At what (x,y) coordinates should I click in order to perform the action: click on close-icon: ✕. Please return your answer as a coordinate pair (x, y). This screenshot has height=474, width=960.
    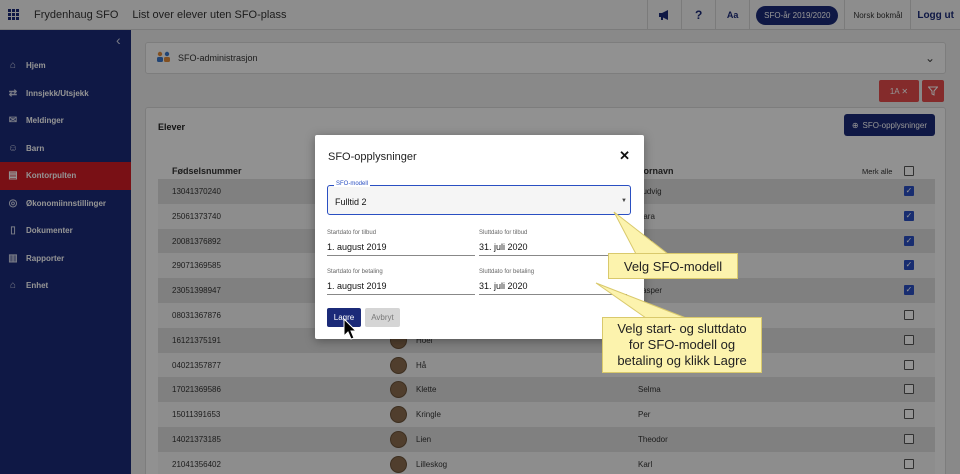
    Looking at the image, I should click on (624, 156).